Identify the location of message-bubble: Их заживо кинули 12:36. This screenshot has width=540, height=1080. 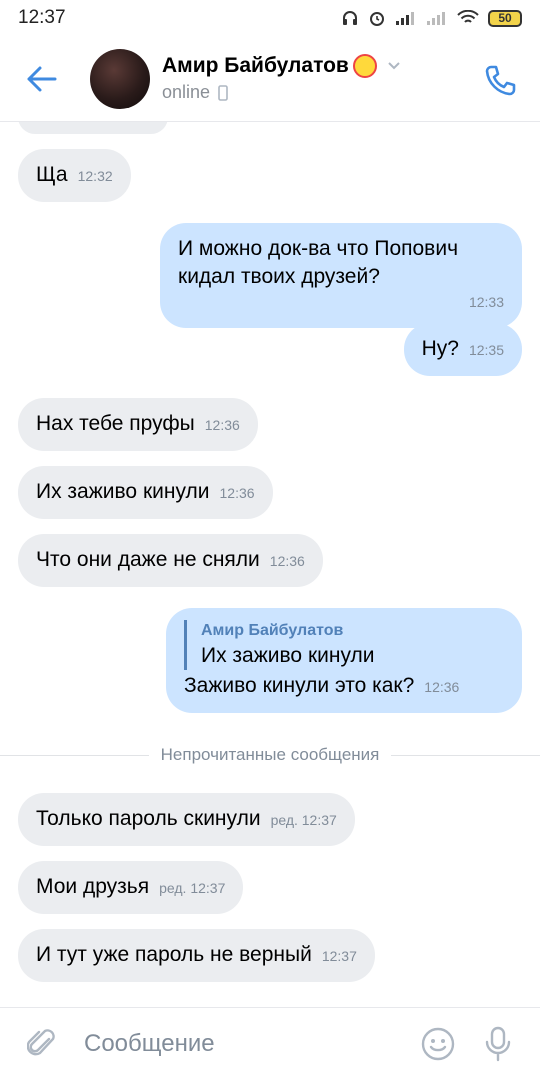
(145, 492).